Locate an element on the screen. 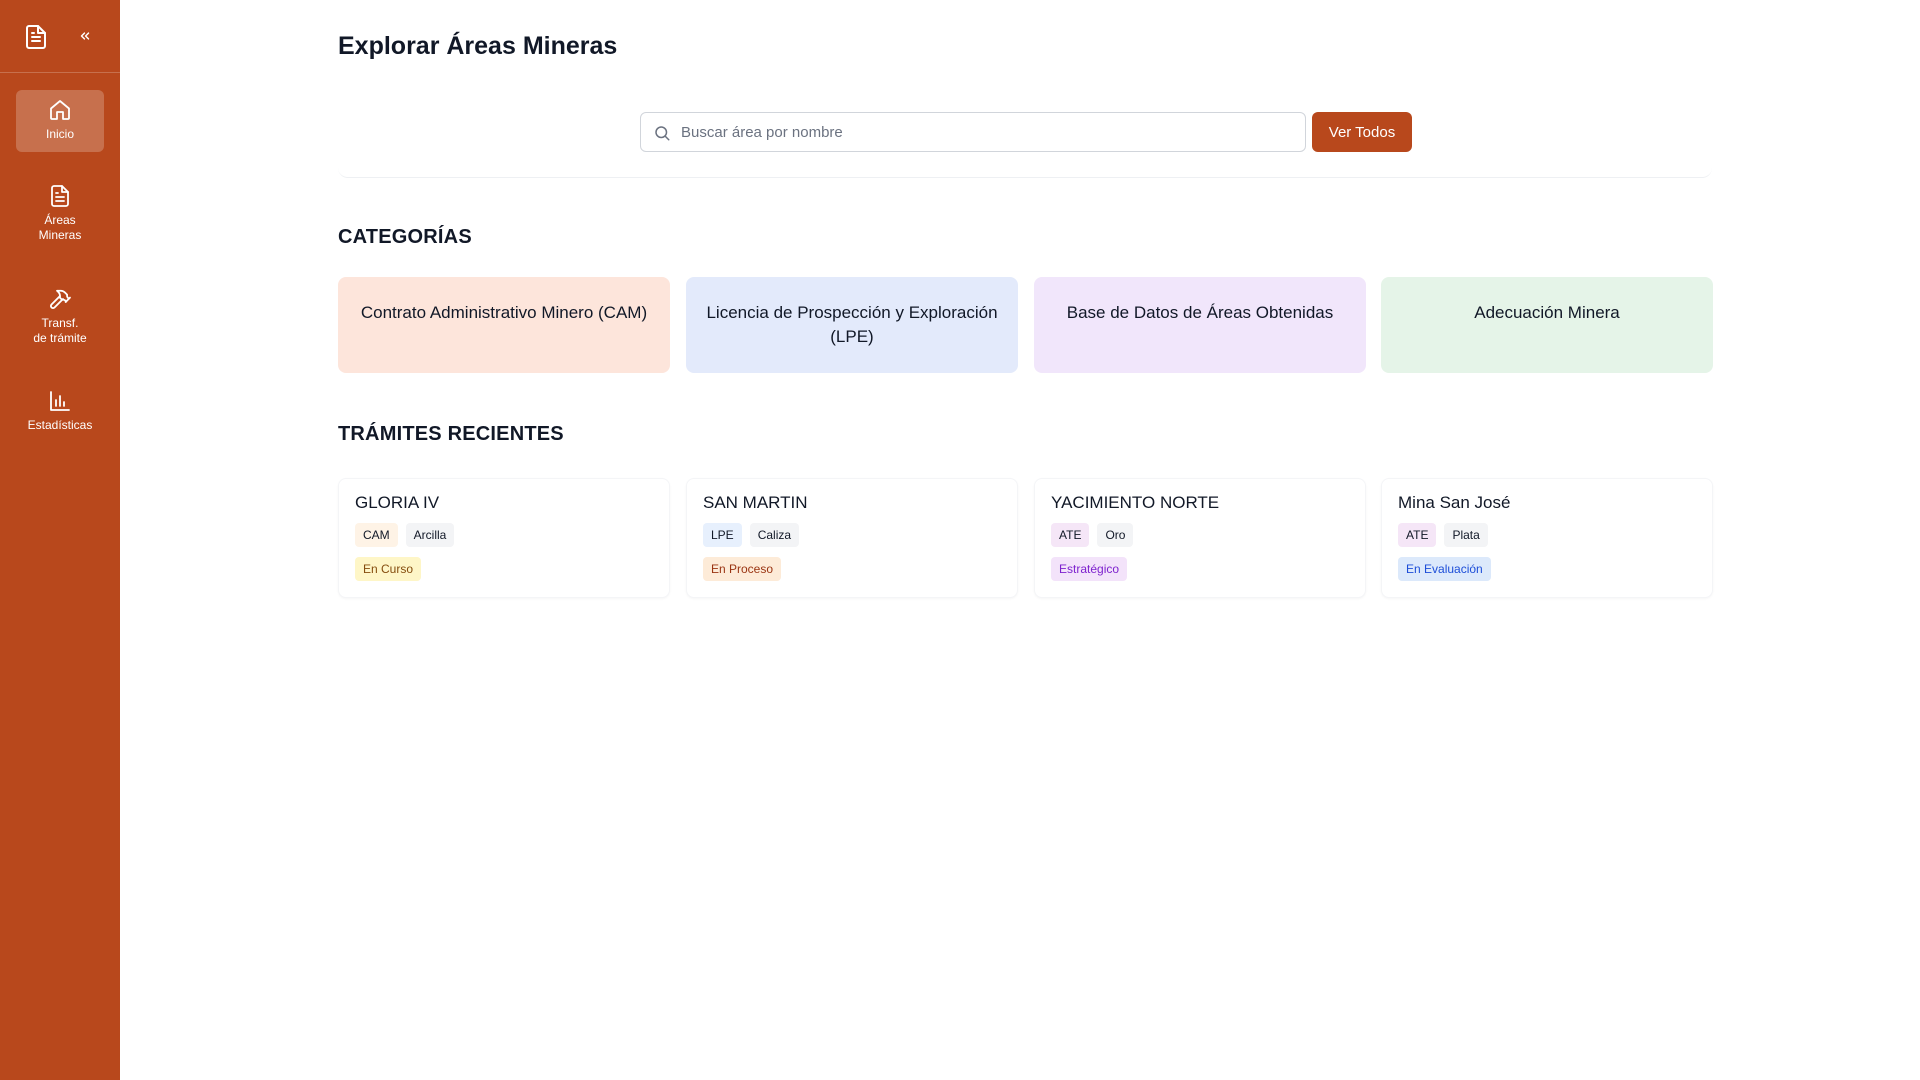 The width and height of the screenshot is (1920, 1080). recent-procedures-title: TRÁMITES RECIENTES is located at coordinates (451, 434).